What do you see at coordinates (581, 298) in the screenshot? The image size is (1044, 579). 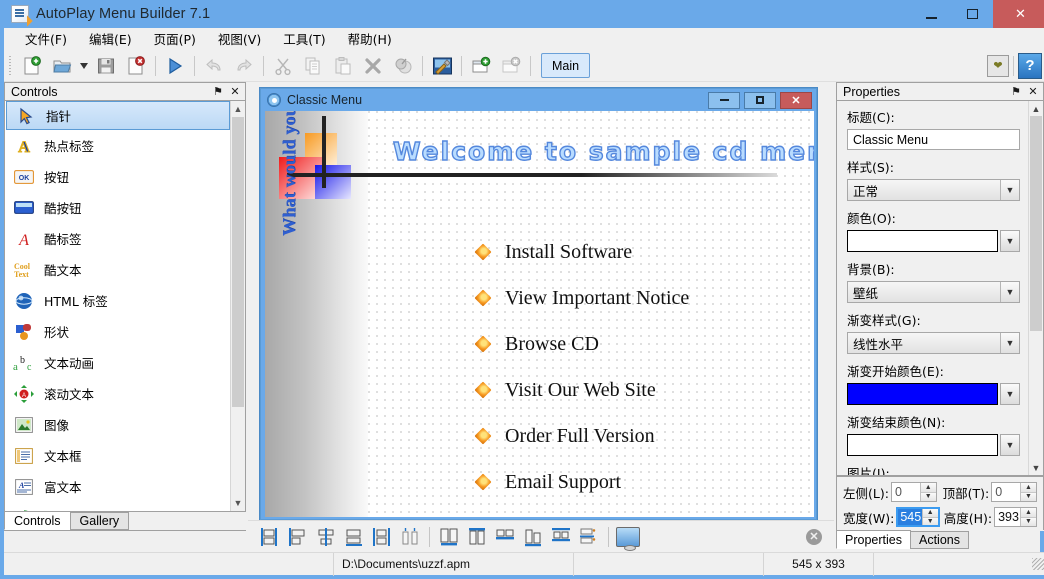 I see `menu-item-row: View Important Notice` at bounding box center [581, 298].